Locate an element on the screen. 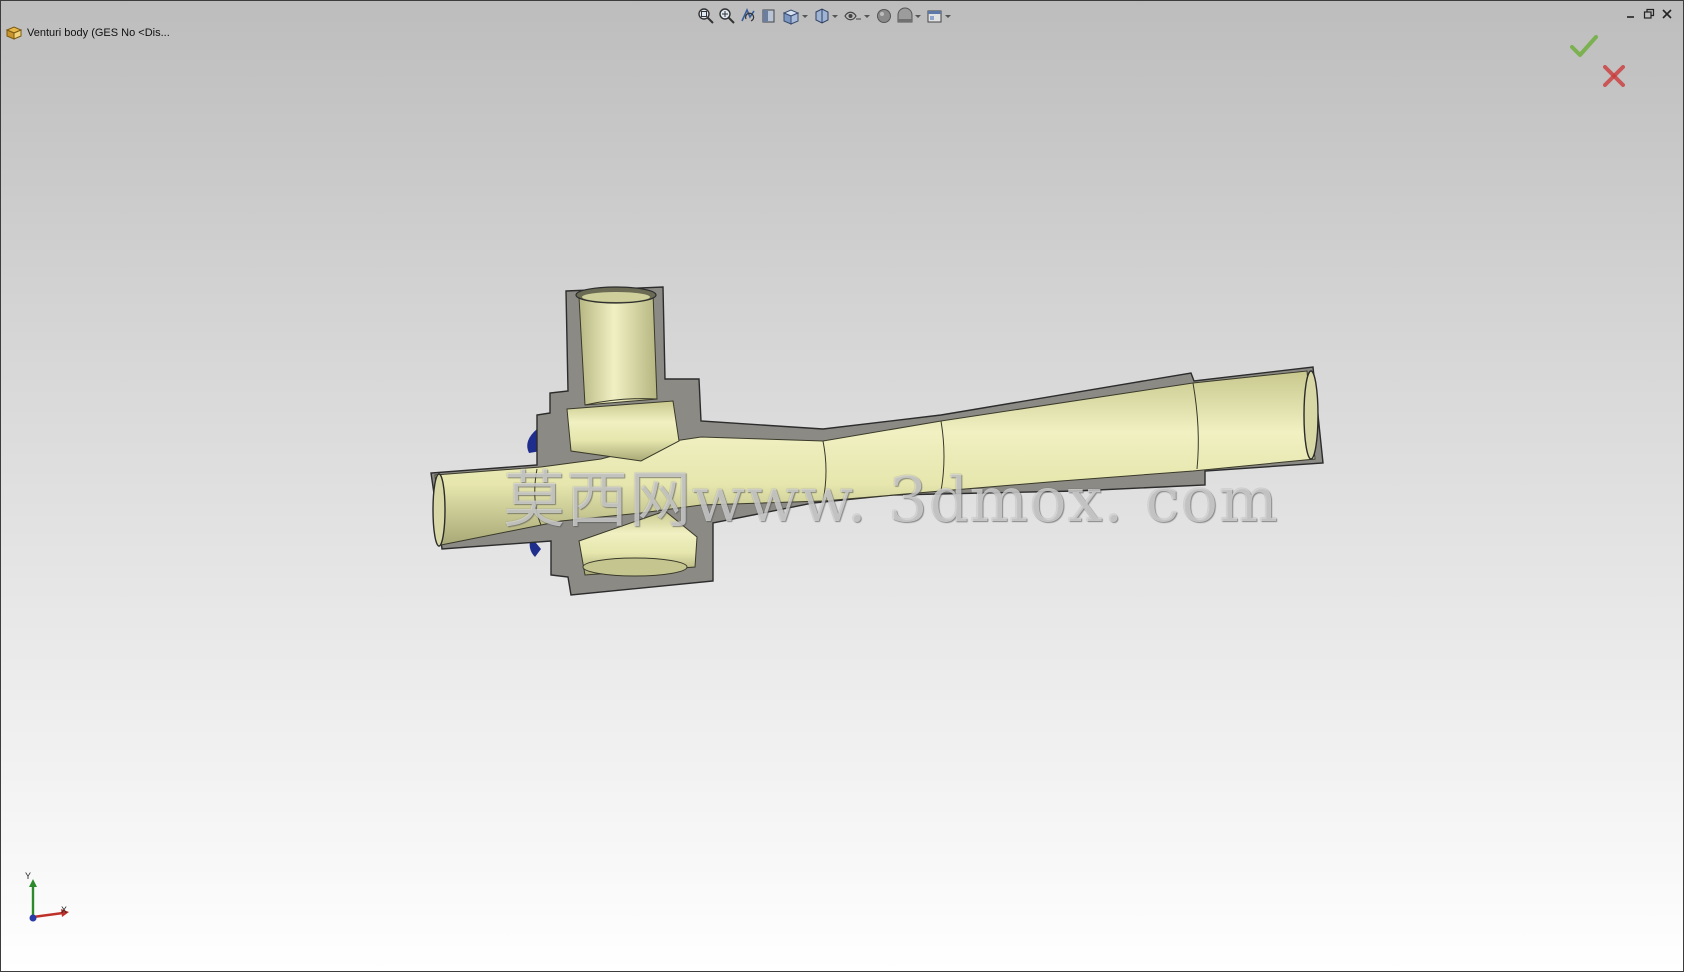 The image size is (1684, 972). lower-port-opening is located at coordinates (635, 567).